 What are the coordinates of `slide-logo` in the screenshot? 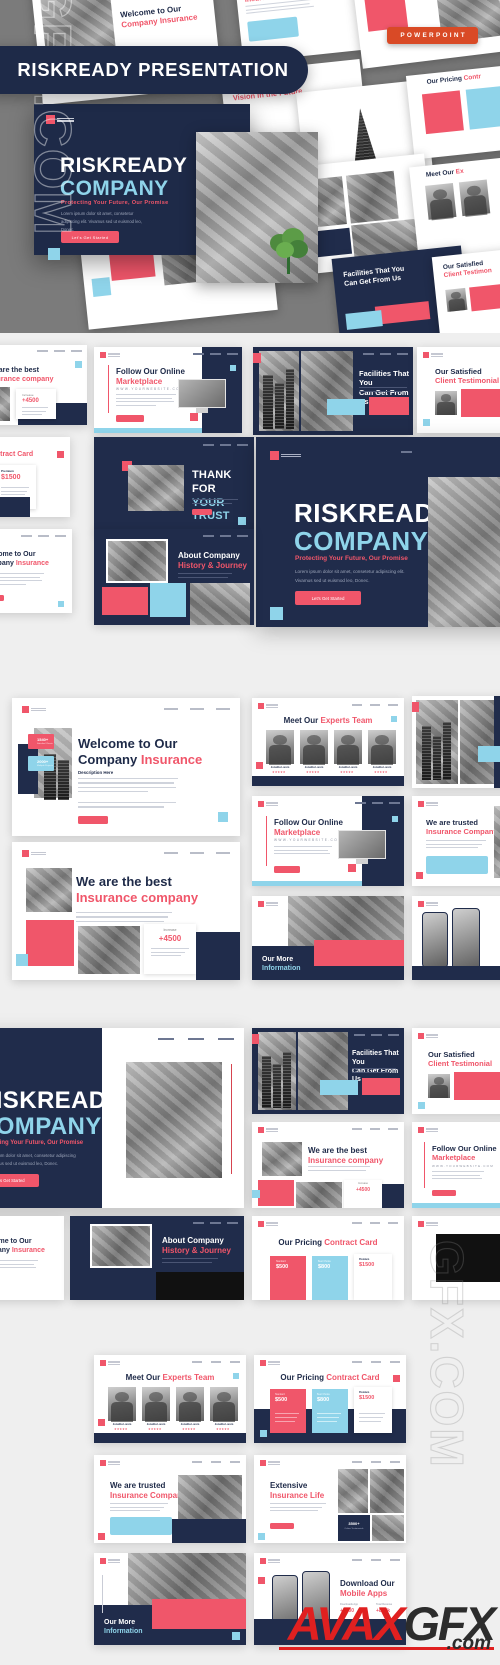 It's located at (428, 1130).